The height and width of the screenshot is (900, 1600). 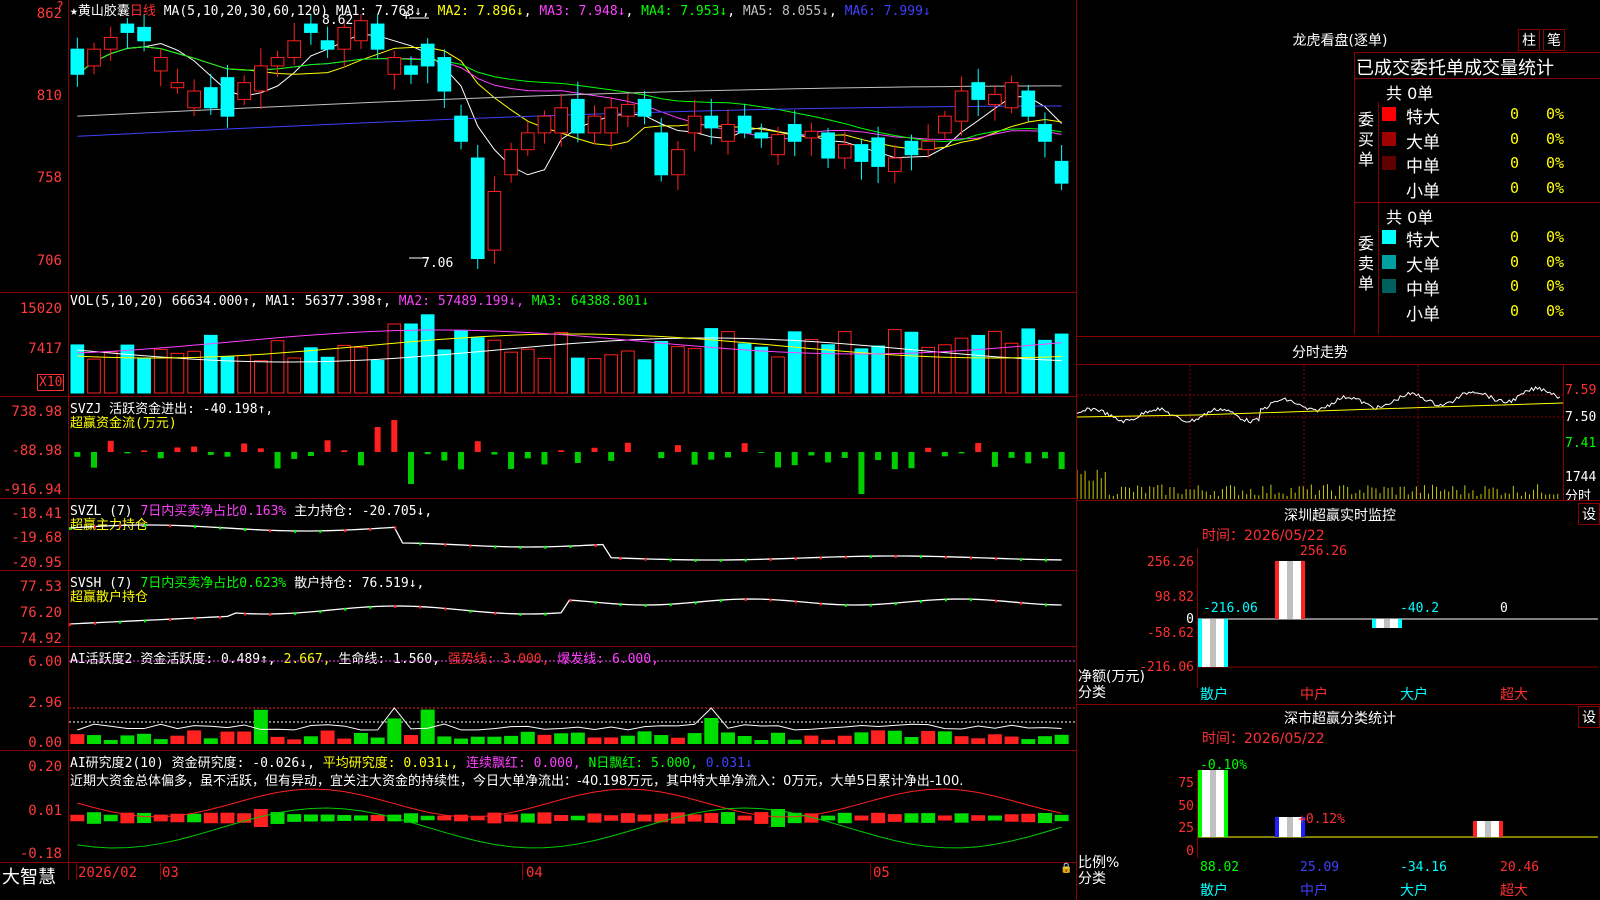 What do you see at coordinates (1455, 67) in the screenshot?
I see `dragon-tabs: 已成交委托单成交量统计` at bounding box center [1455, 67].